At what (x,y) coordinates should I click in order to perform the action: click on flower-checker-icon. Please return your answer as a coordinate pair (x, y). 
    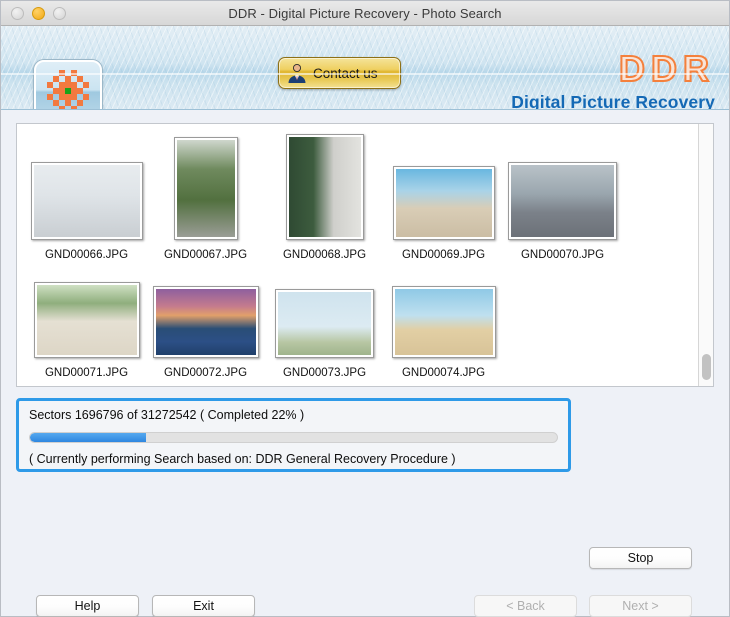
    Looking at the image, I should click on (68, 89).